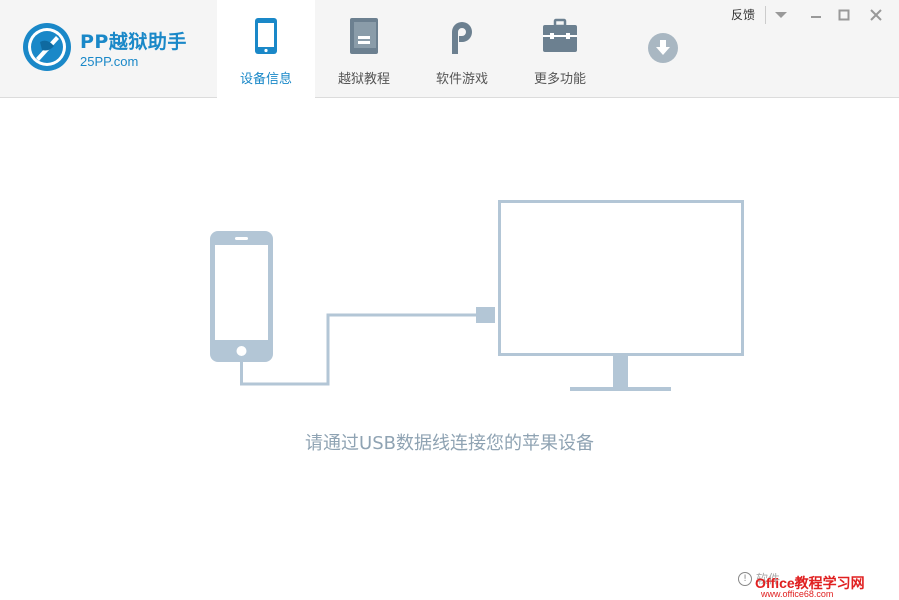 The width and height of the screenshot is (899, 600). I want to click on watermark-url: www.office68.com, so click(797, 594).